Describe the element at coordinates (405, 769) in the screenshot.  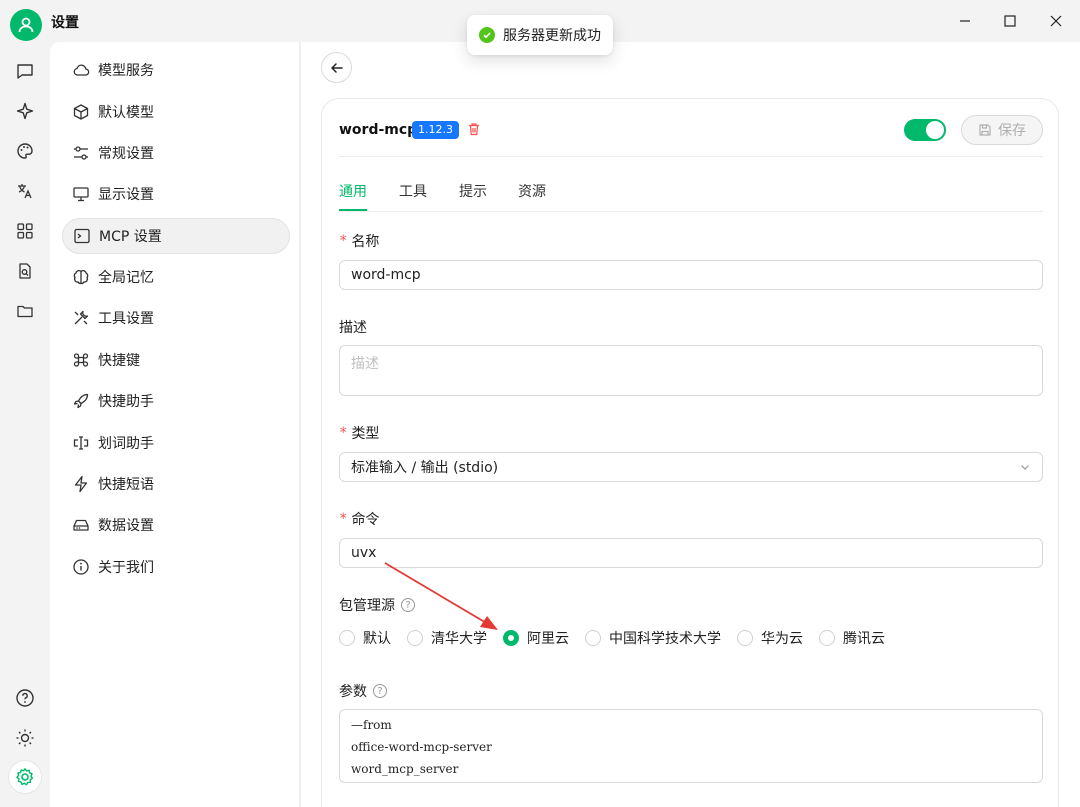
I see `args-line: word_mcp_server` at that location.